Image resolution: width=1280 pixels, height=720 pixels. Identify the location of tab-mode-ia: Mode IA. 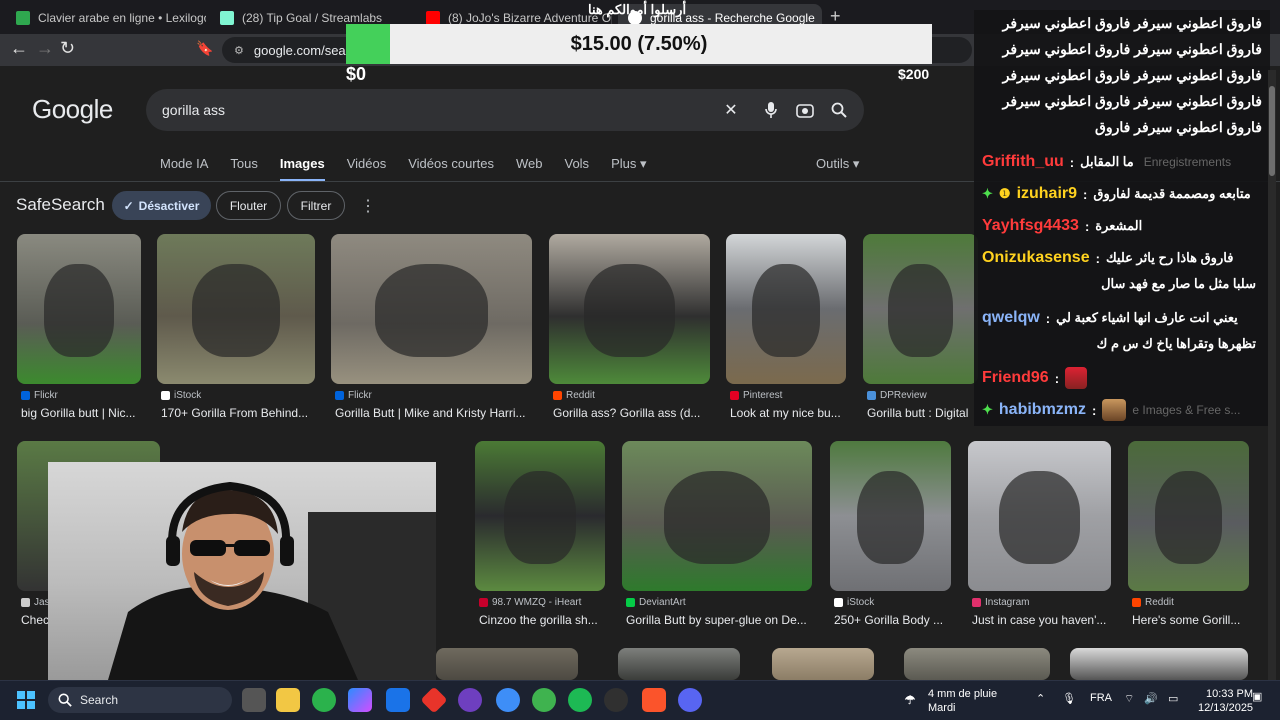
(184, 165).